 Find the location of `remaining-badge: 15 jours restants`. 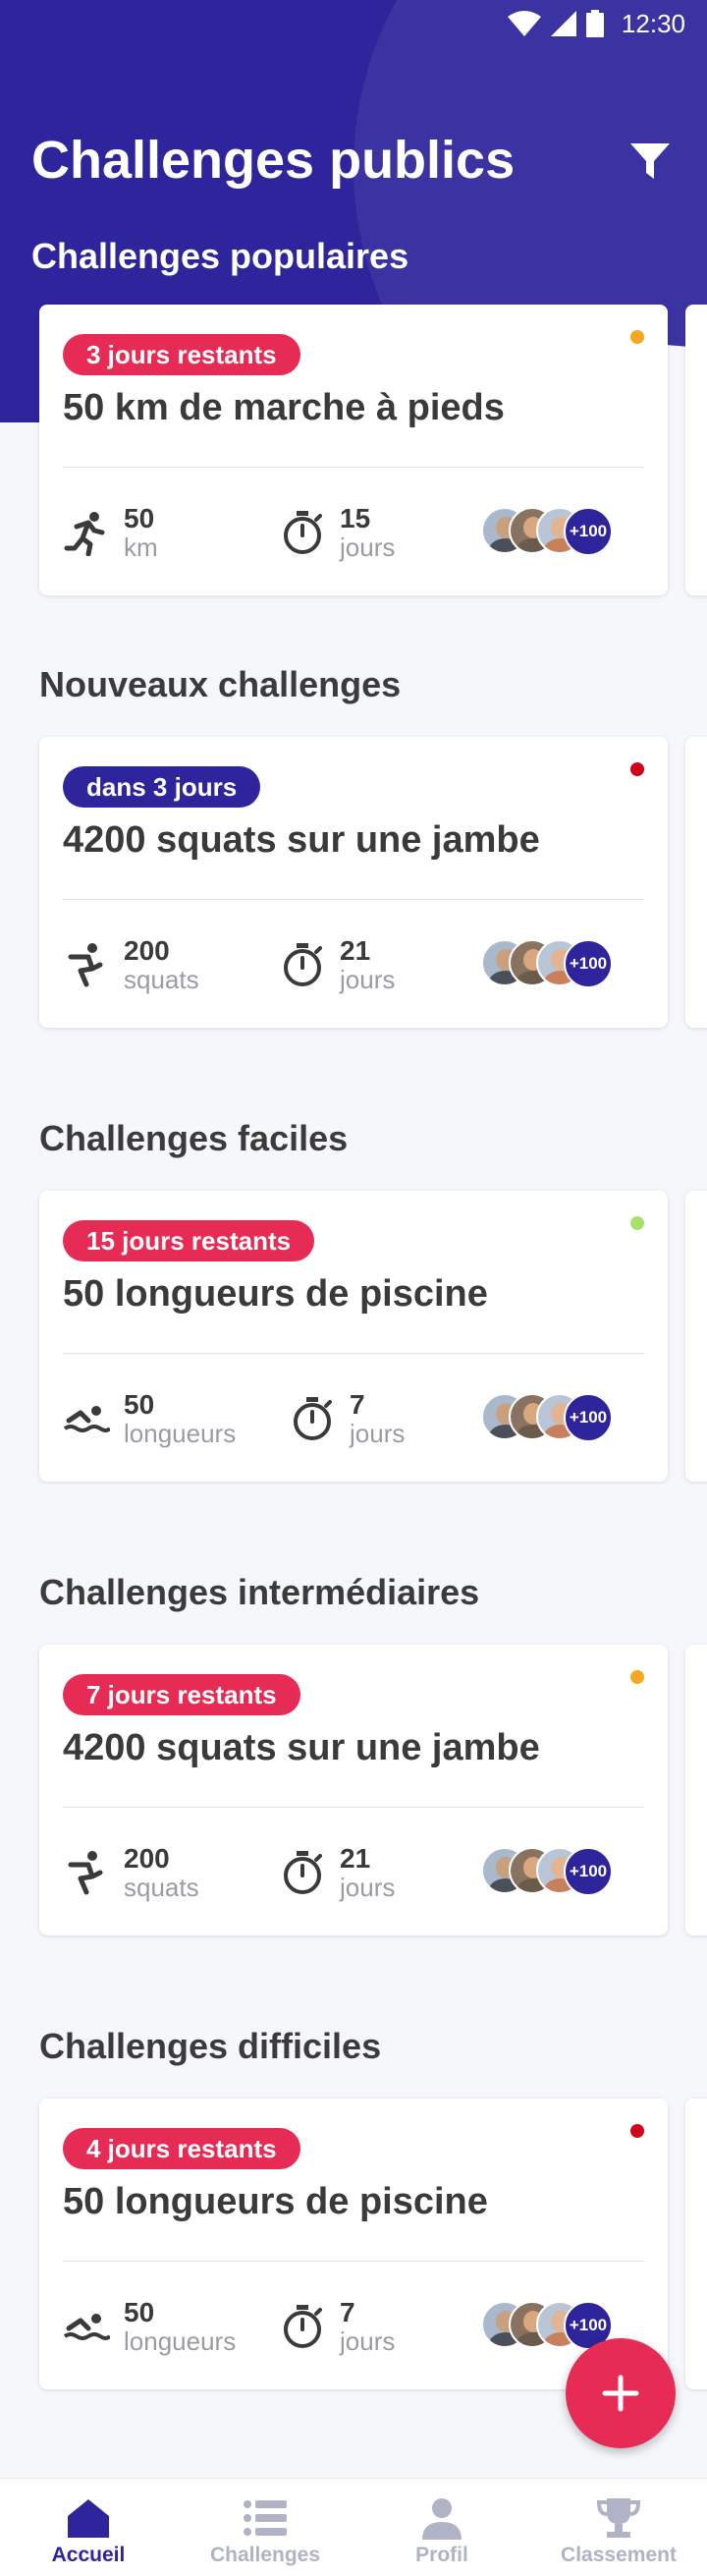

remaining-badge: 15 jours restants is located at coordinates (189, 1240).